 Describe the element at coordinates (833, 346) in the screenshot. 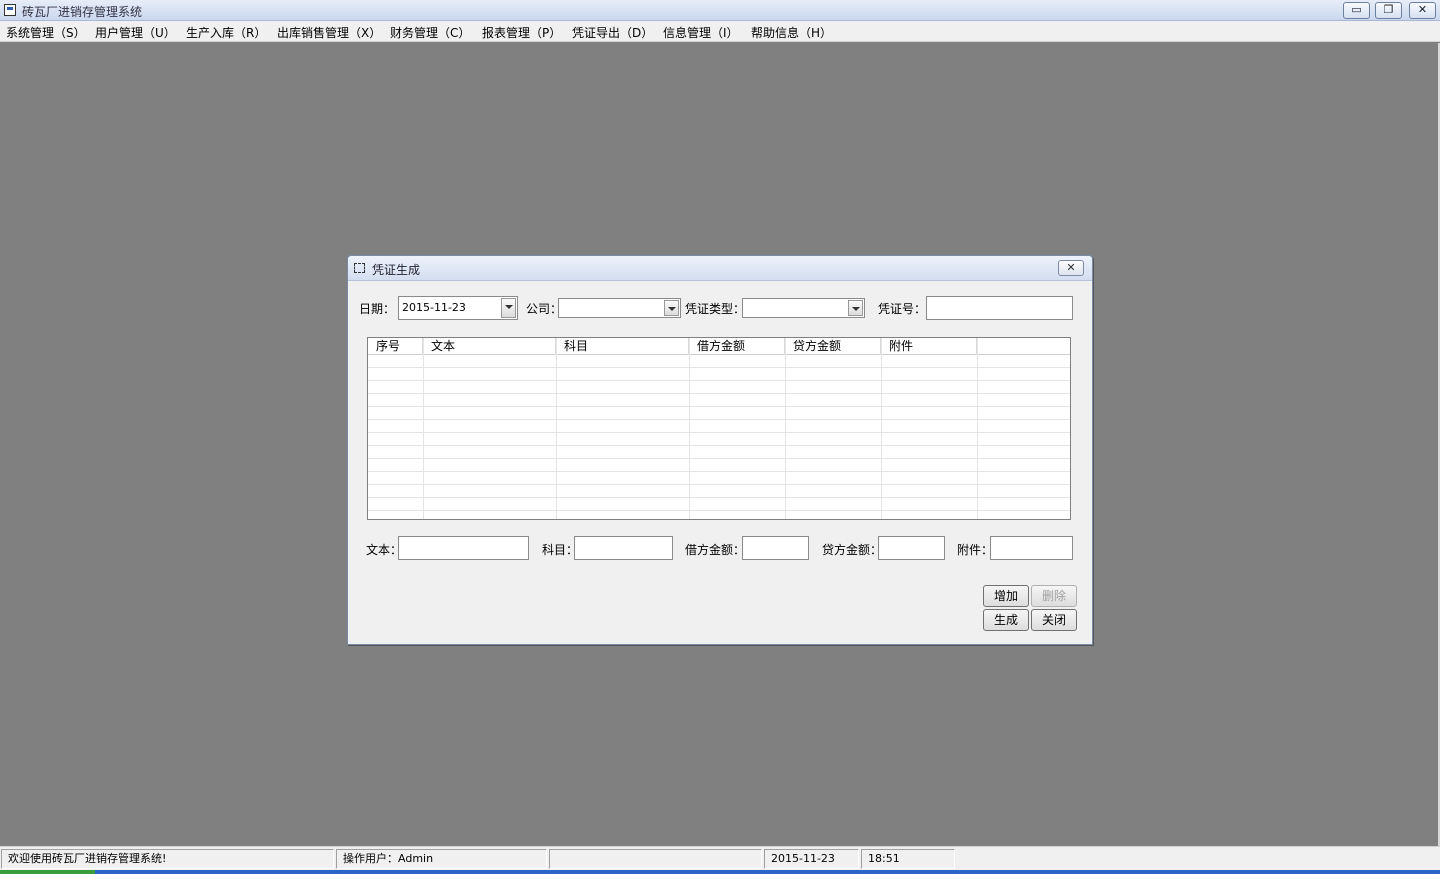

I see `column-header-credit: 贷方金额` at that location.